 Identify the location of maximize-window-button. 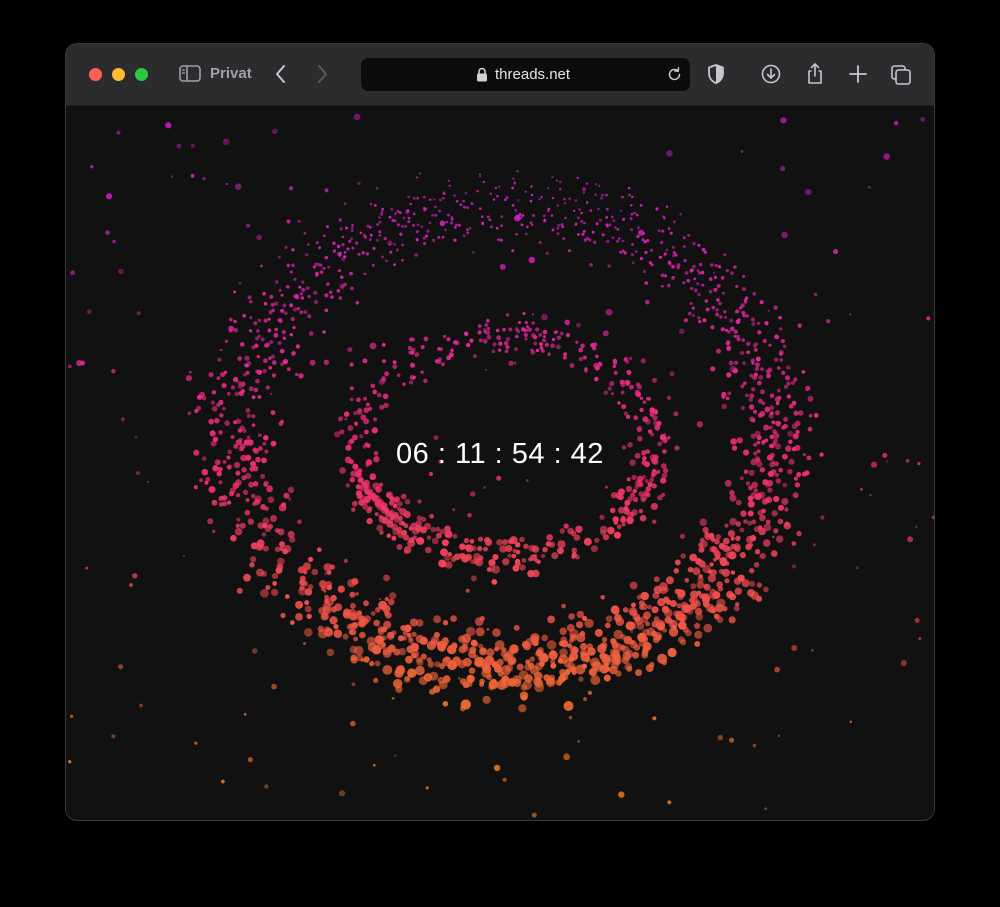
(141, 74).